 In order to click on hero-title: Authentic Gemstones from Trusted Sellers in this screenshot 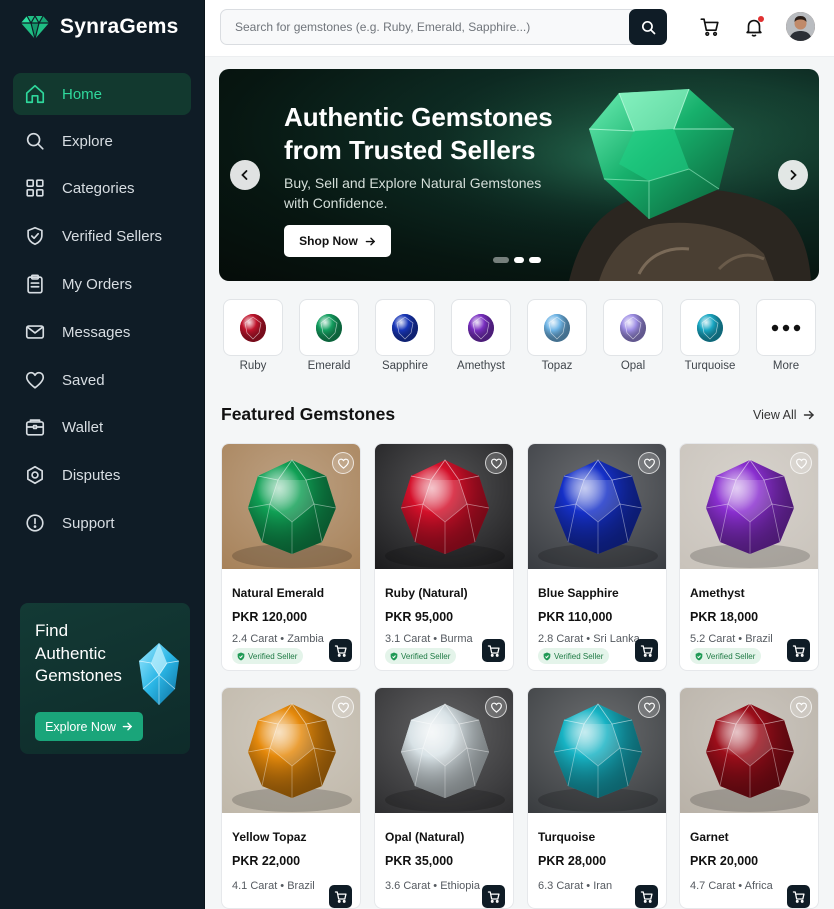, I will do `click(418, 133)`.